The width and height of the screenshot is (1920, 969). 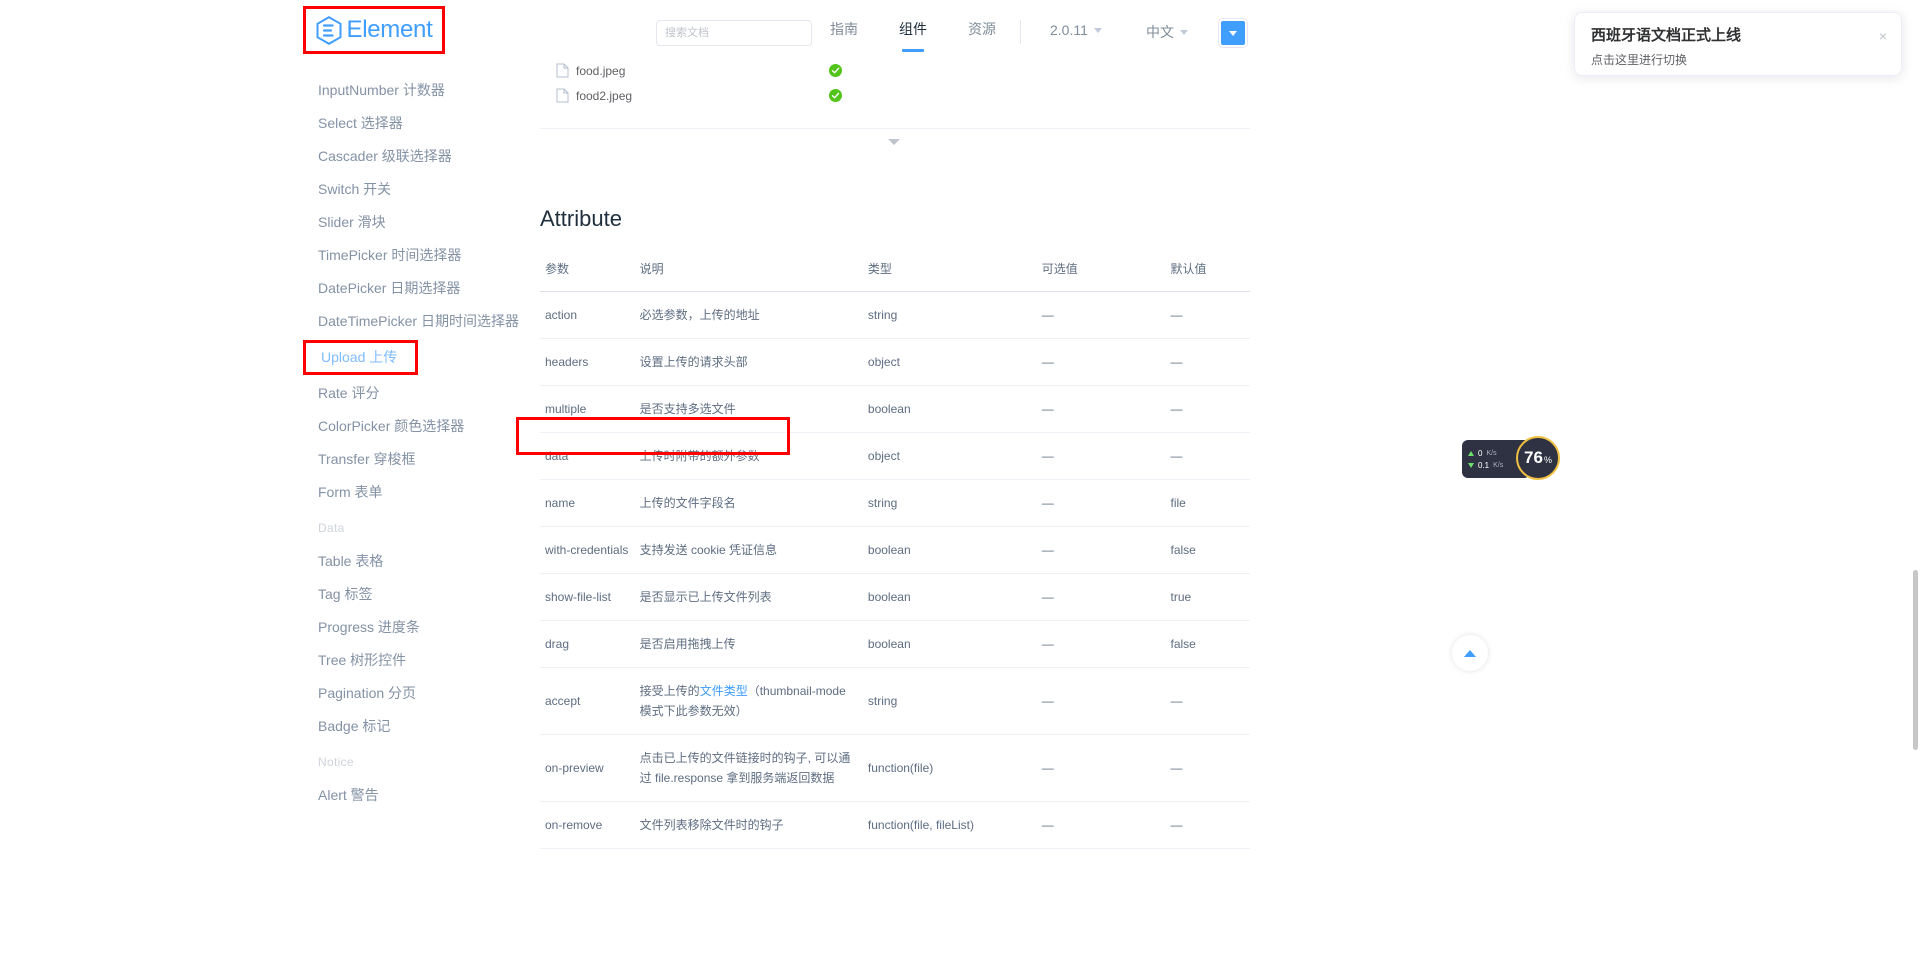 What do you see at coordinates (590, 271) in the screenshot?
I see `column-header-param: 参数` at bounding box center [590, 271].